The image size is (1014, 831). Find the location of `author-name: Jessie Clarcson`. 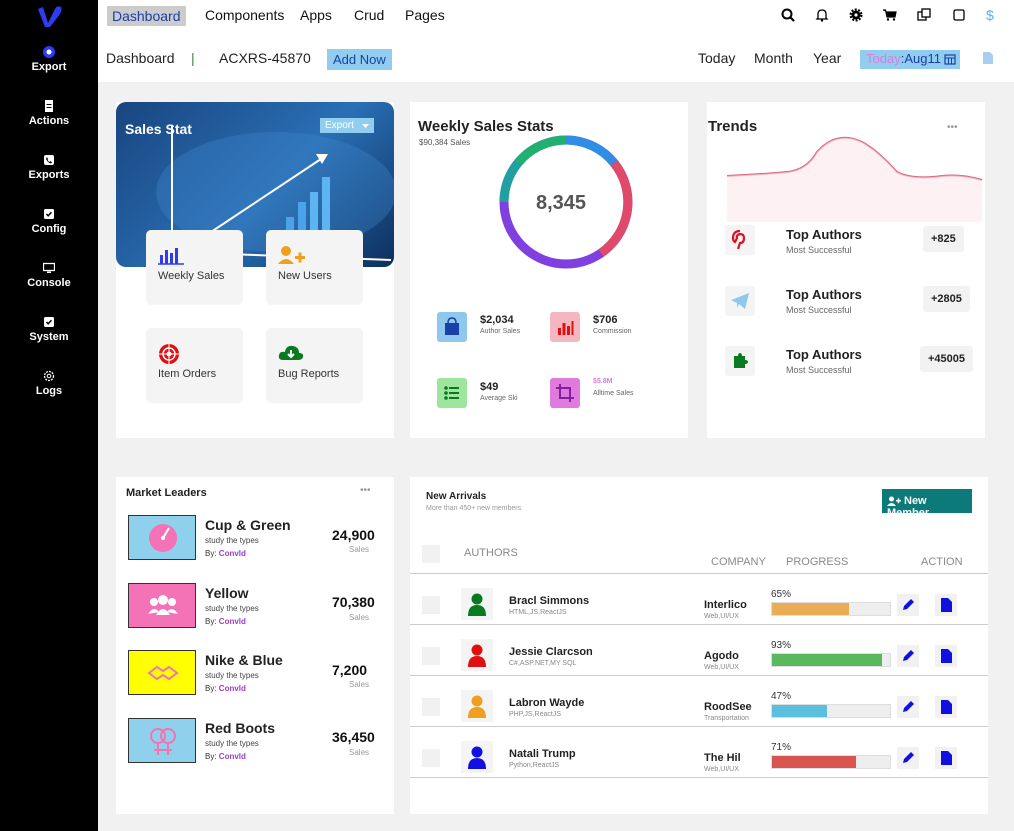

author-name: Jessie Clarcson is located at coordinates (551, 652).